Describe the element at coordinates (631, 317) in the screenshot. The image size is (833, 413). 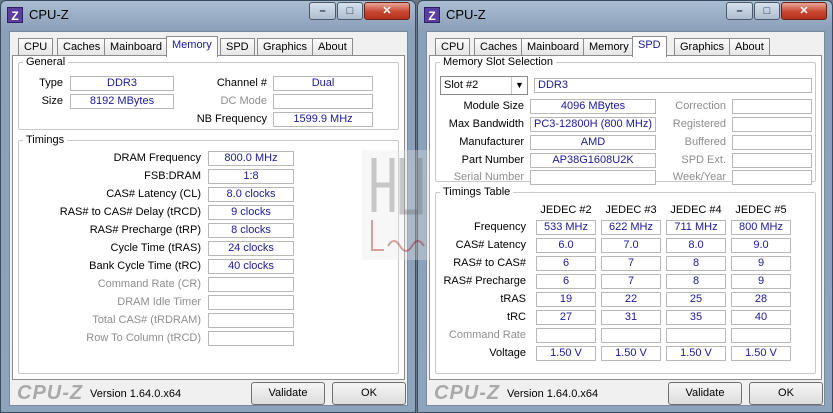
I see `timings-cell: 31` at that location.